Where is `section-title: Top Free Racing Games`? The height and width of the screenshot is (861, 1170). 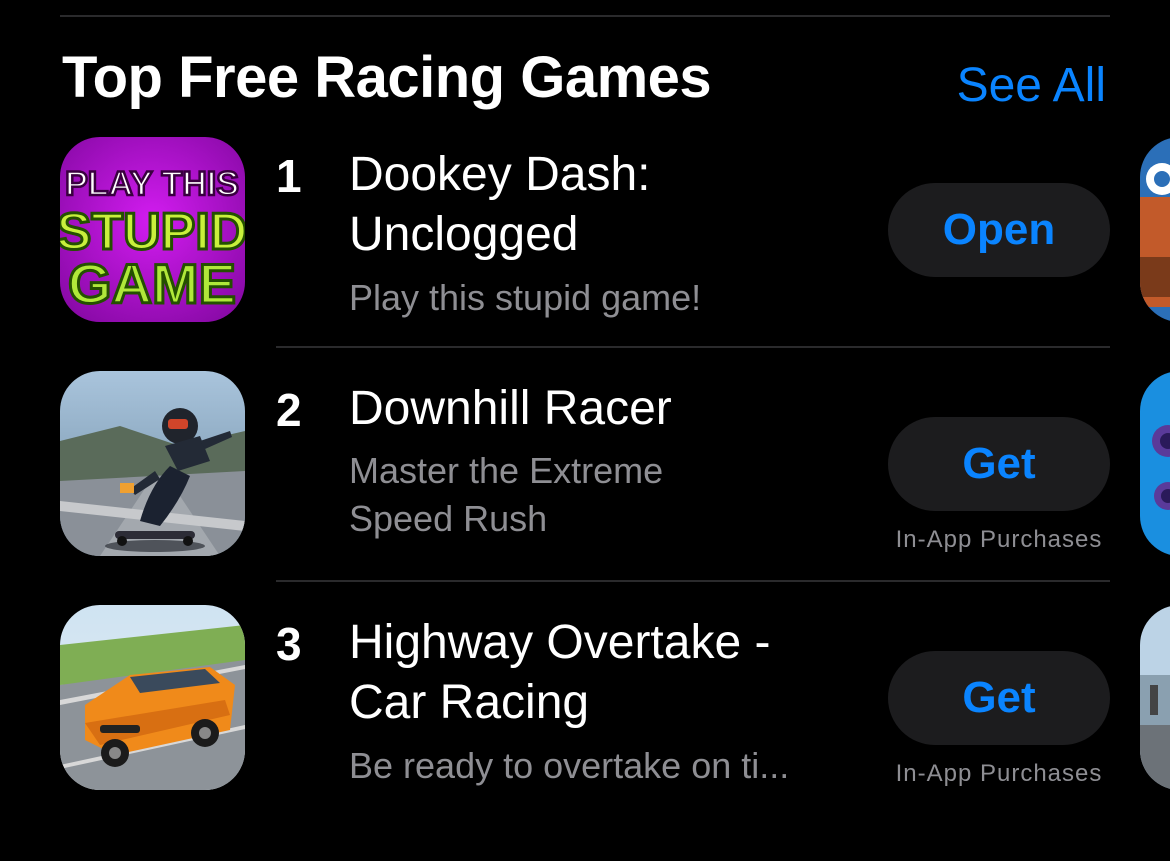 section-title: Top Free Racing Games is located at coordinates (387, 77).